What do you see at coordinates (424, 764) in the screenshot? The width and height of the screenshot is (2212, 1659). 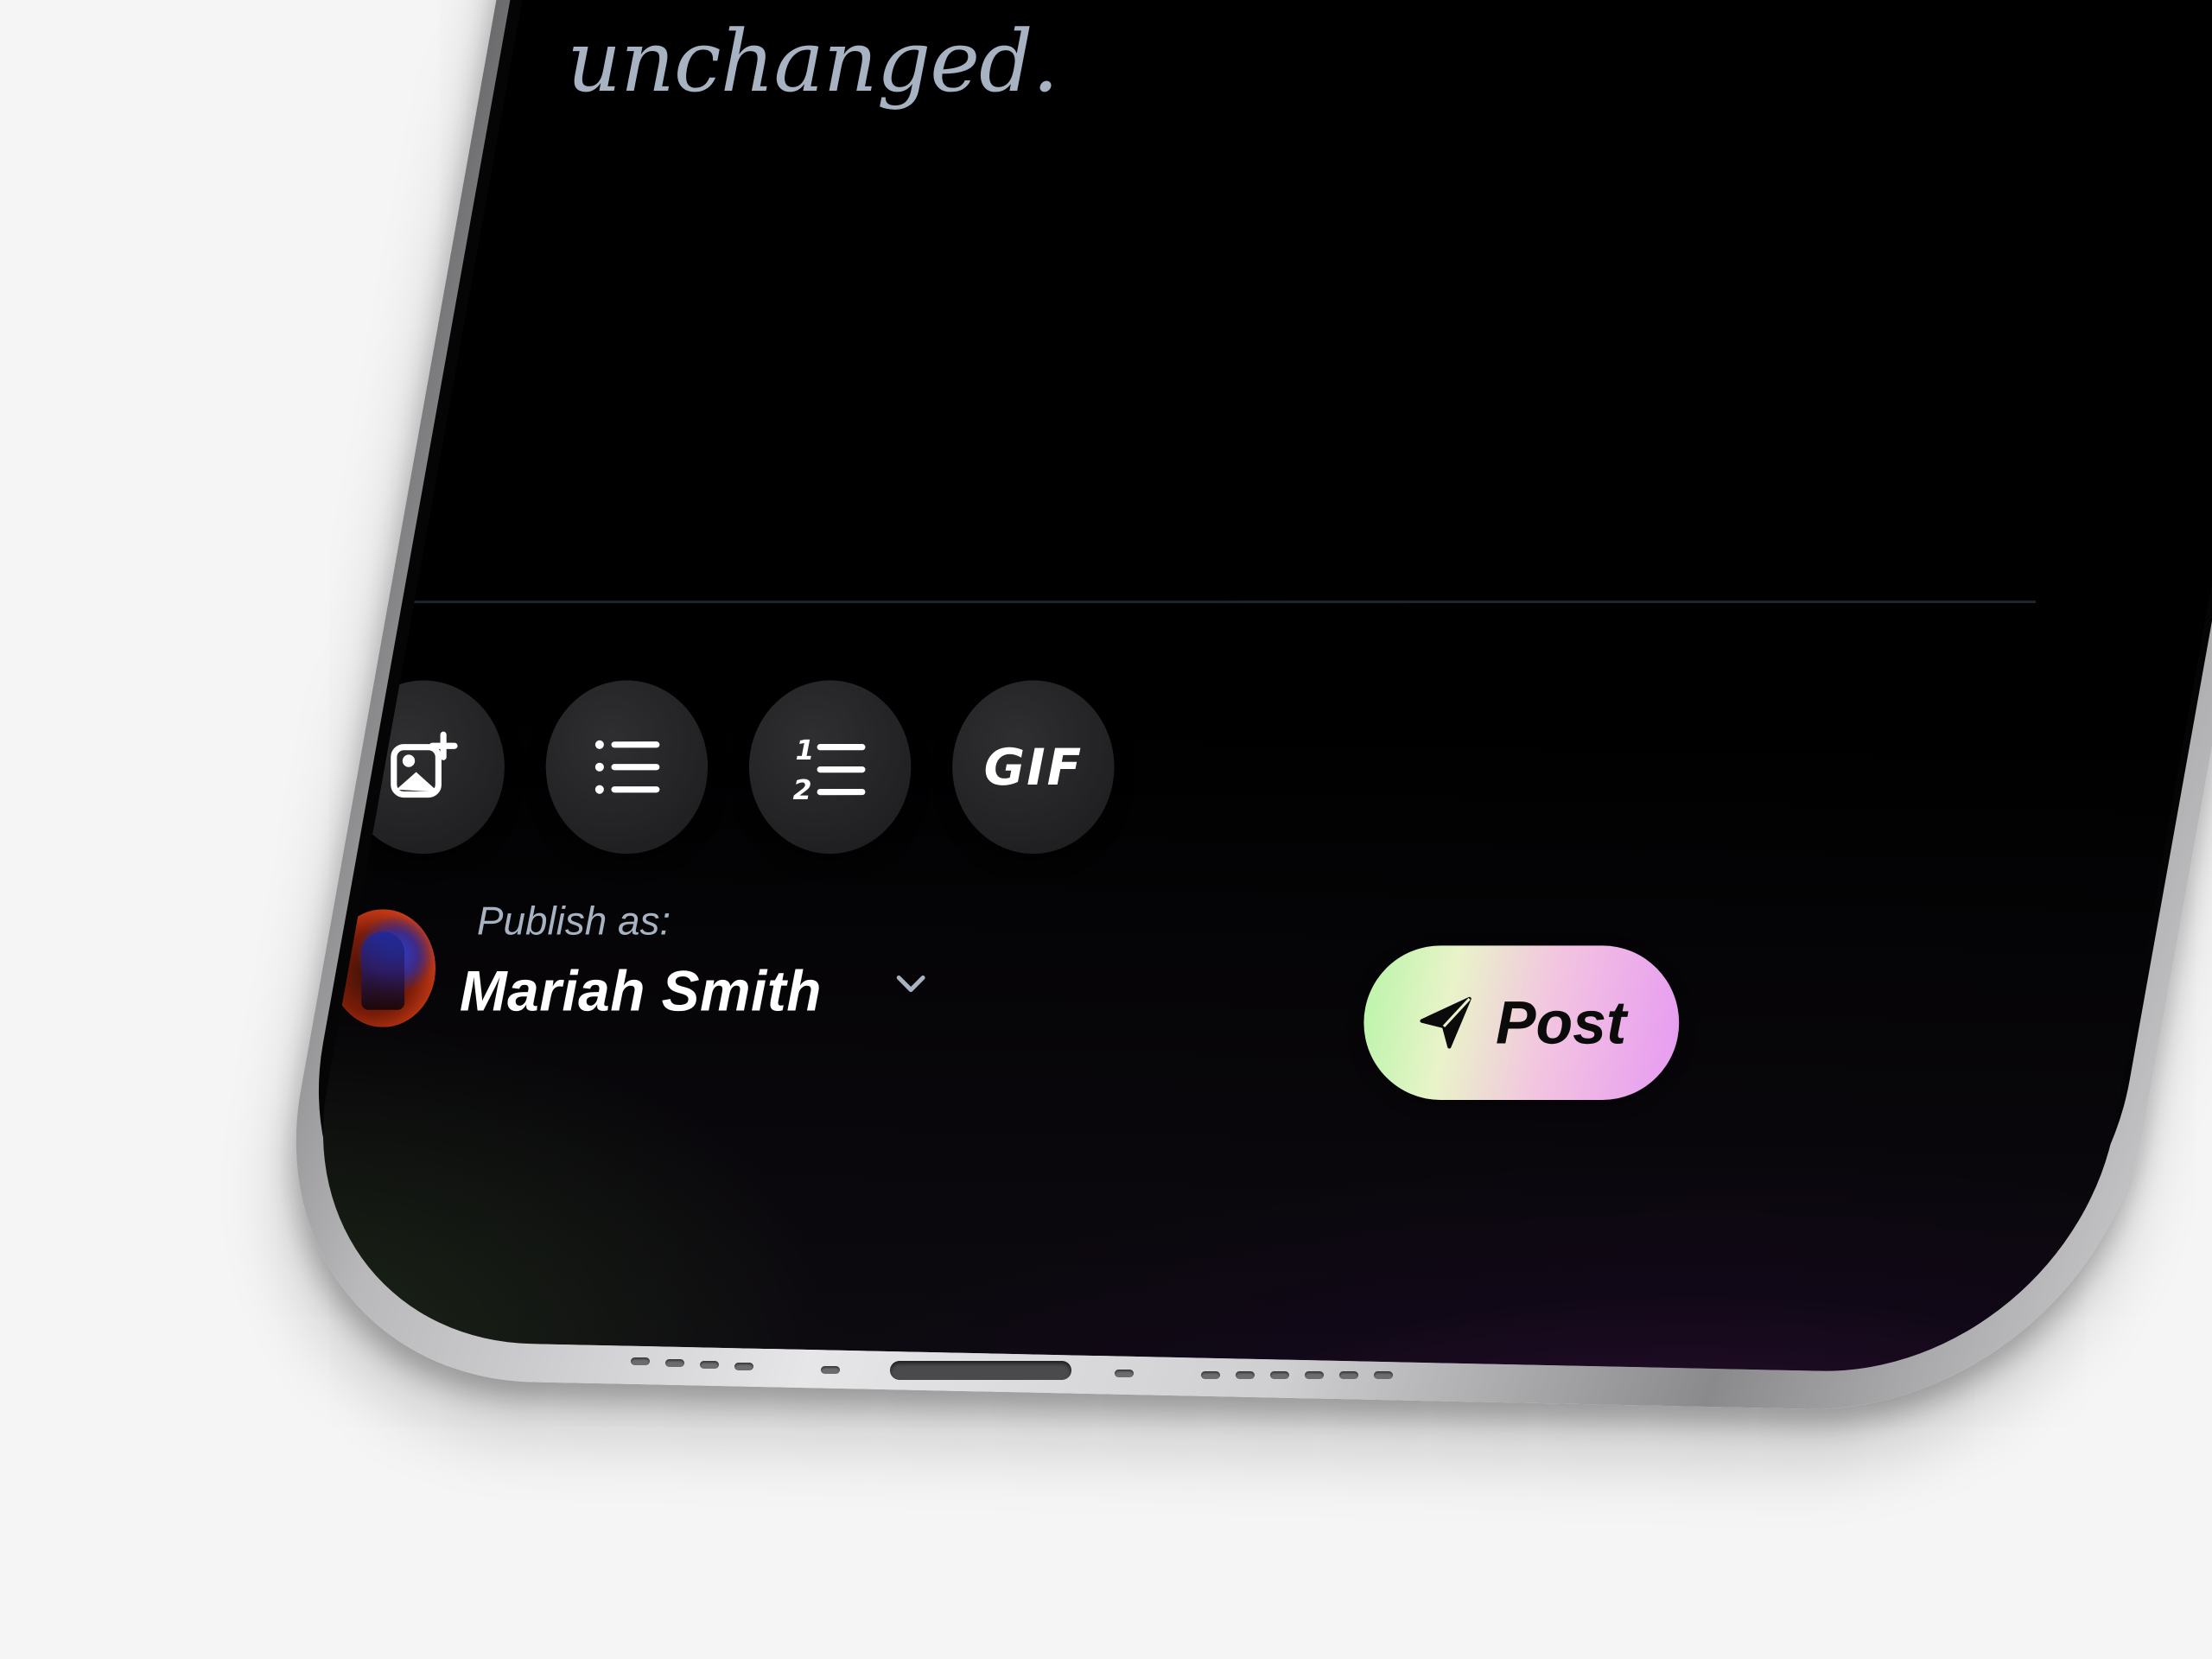 I see `image-plus-icon` at bounding box center [424, 764].